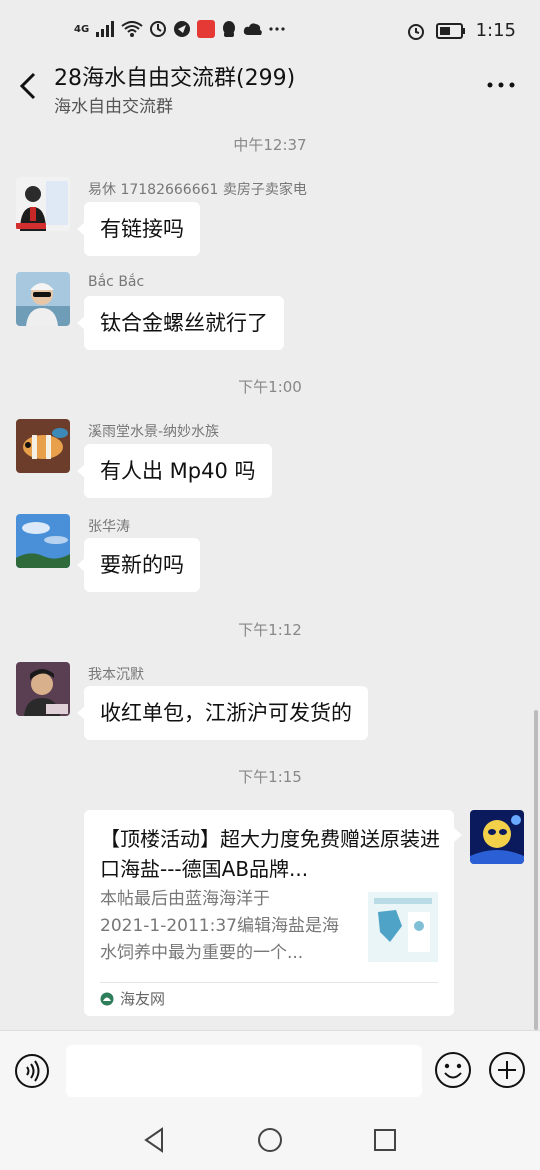 This screenshot has width=540, height=1170. I want to click on scrollbar, so click(536, 870).